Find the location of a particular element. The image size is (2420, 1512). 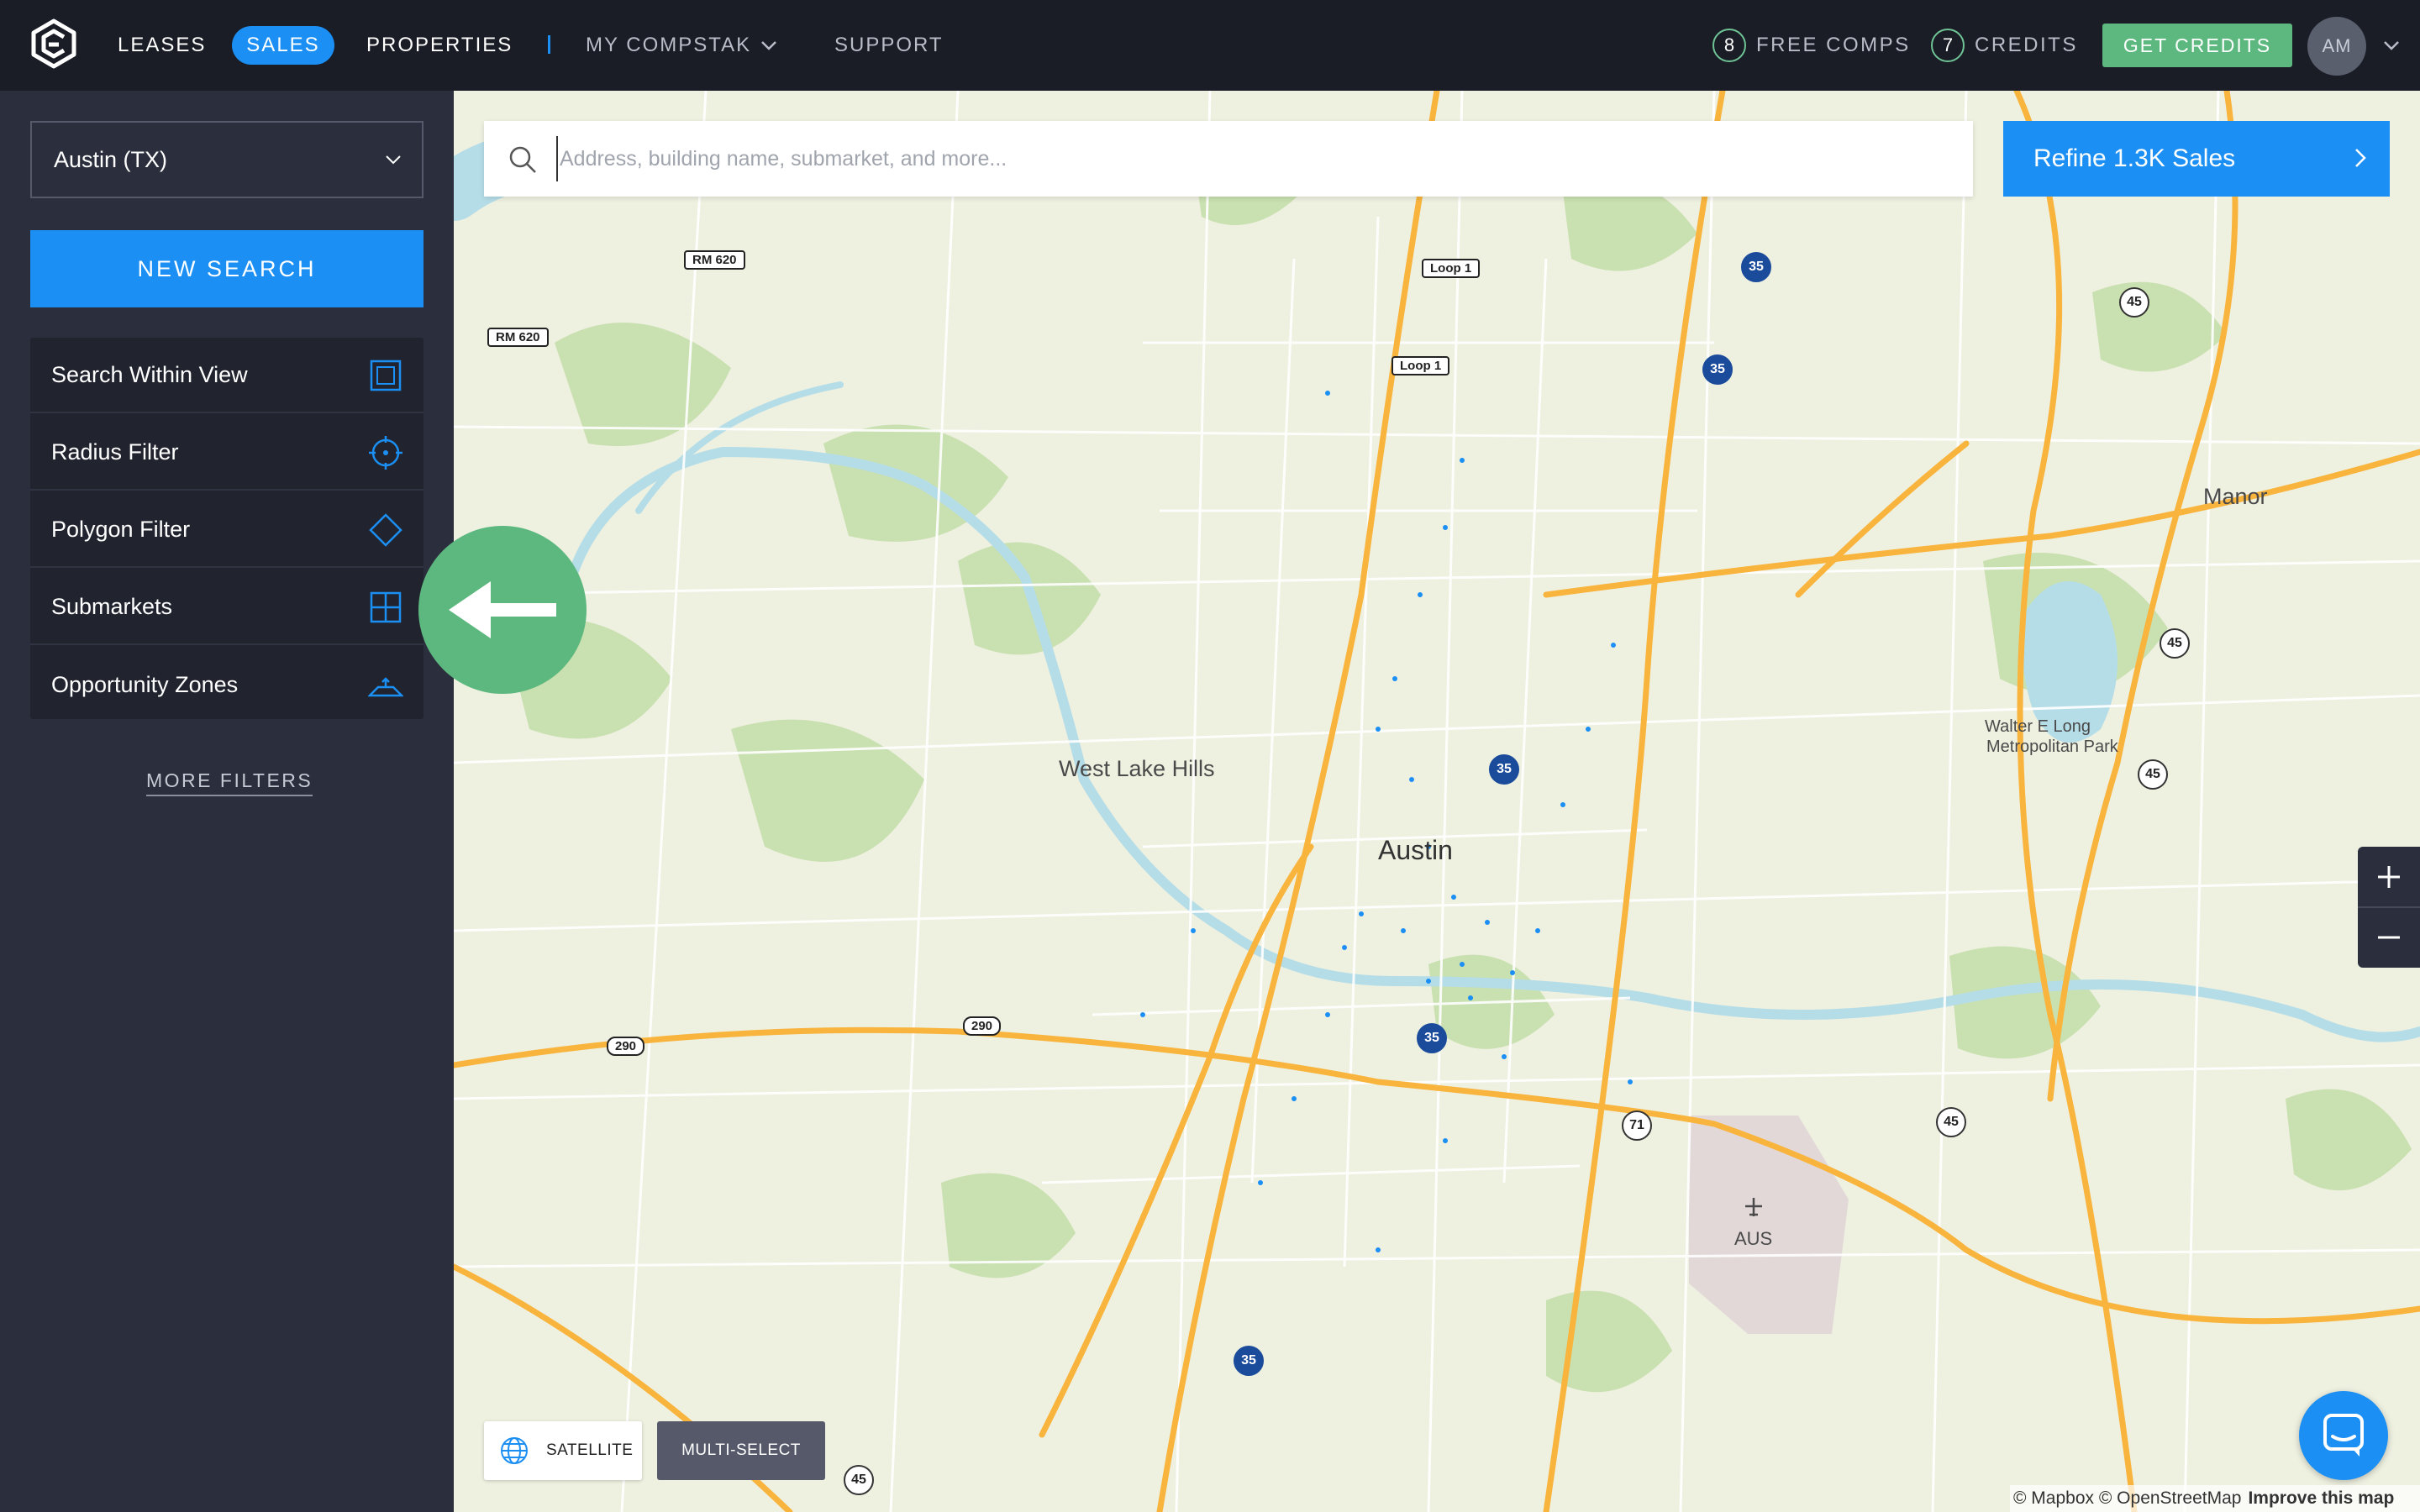

radius-target-icon is located at coordinates (385, 453).